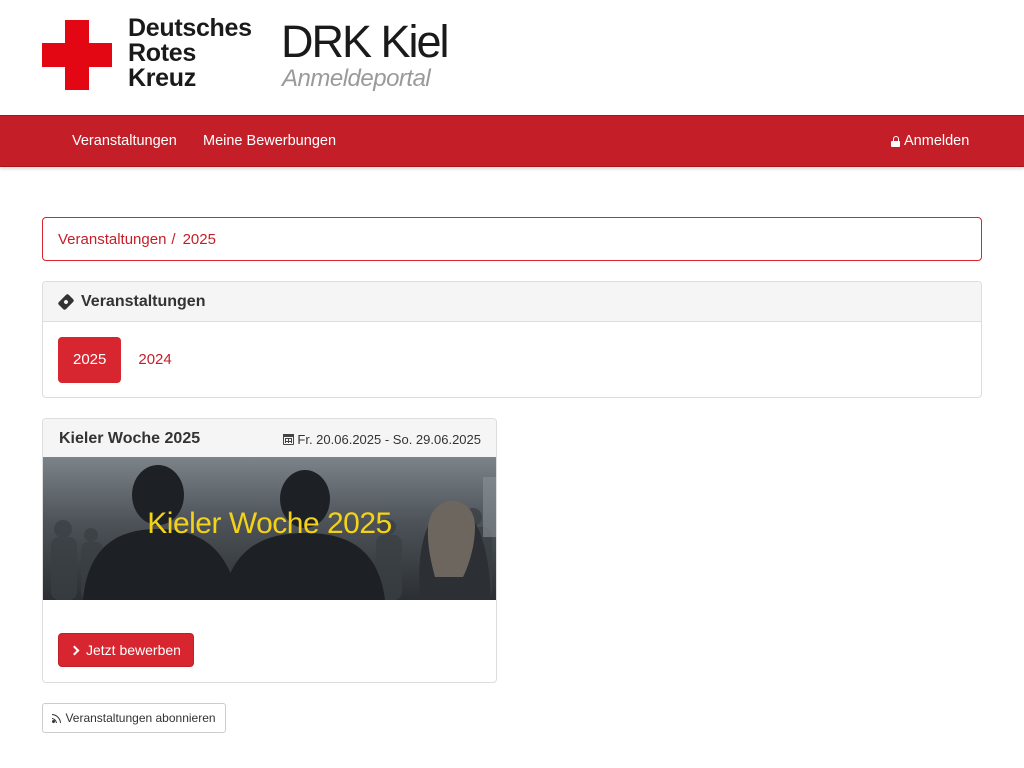 The width and height of the screenshot is (1024, 768). Describe the element at coordinates (512, 239) in the screenshot. I see `breadcrumb: Veranstaltungen / 2025` at that location.